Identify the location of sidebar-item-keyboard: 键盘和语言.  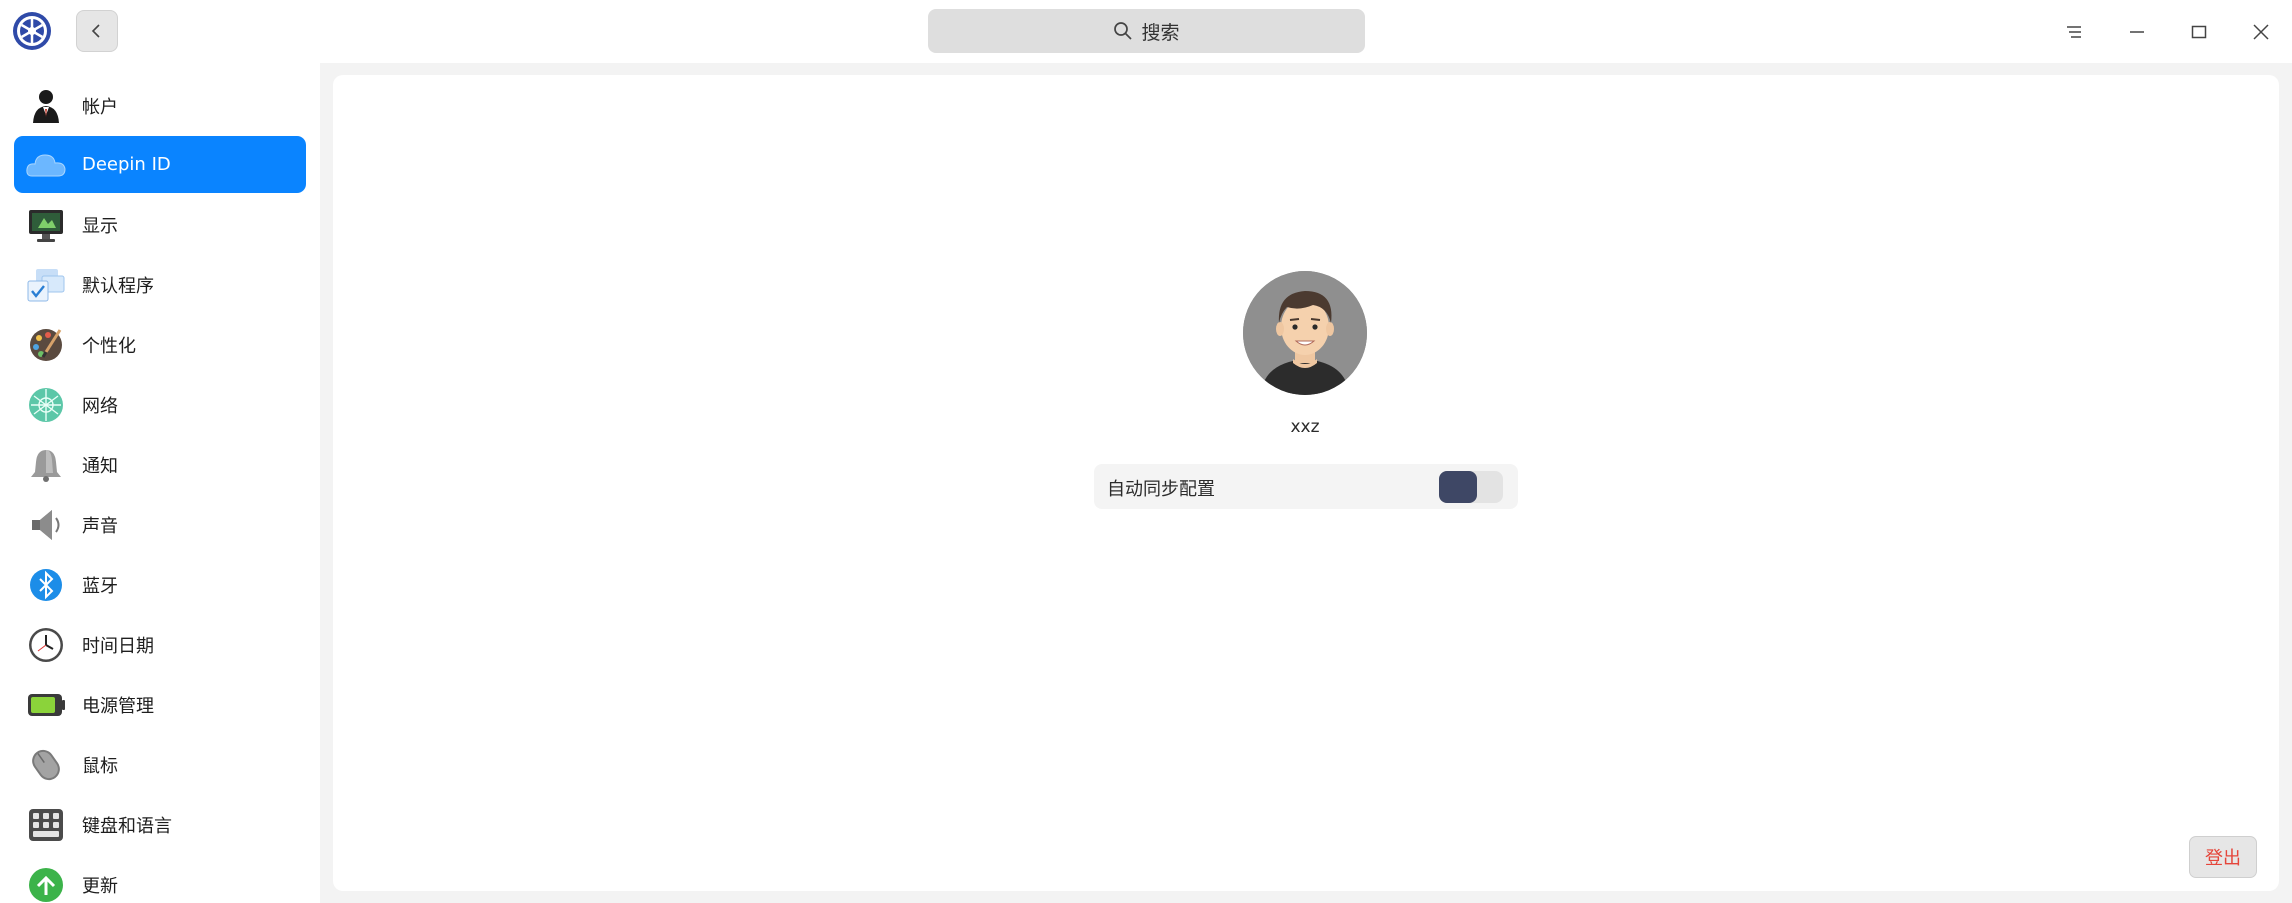
(160, 824).